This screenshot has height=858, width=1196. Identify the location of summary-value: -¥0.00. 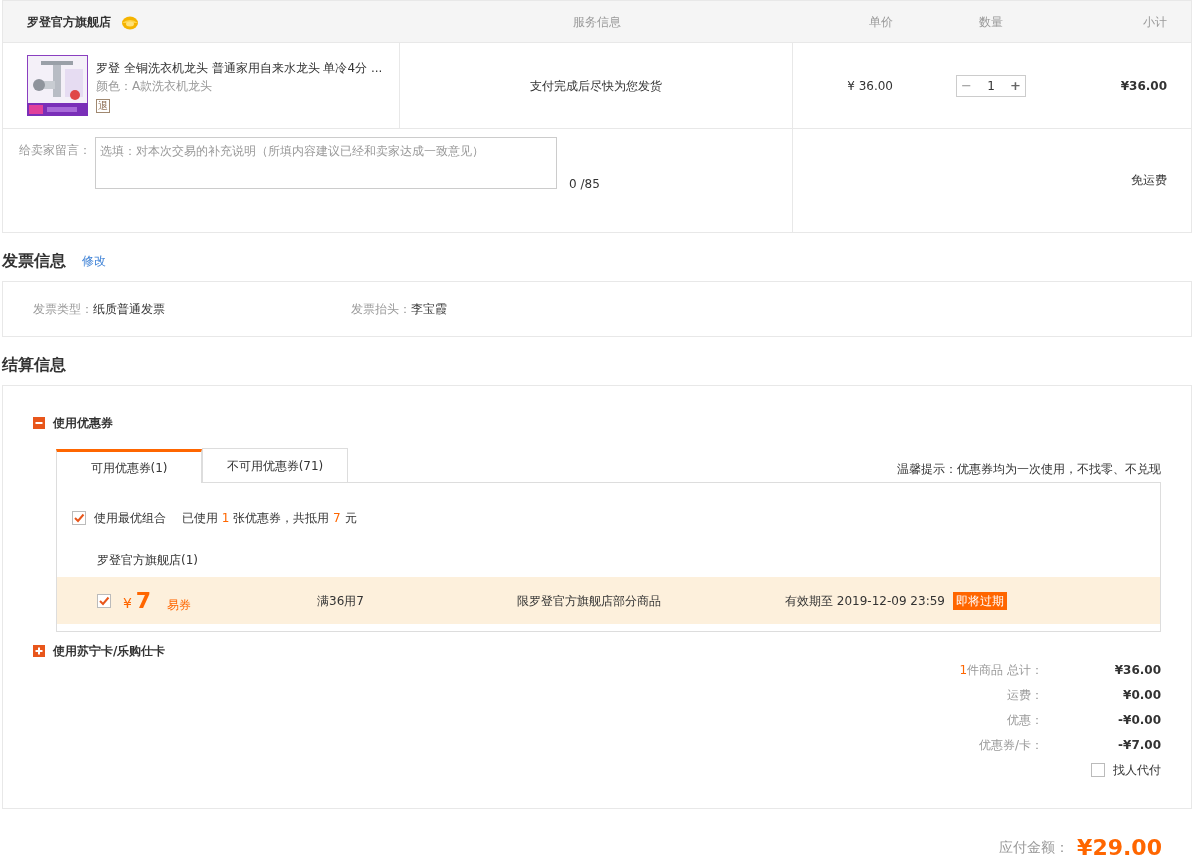
(1139, 720).